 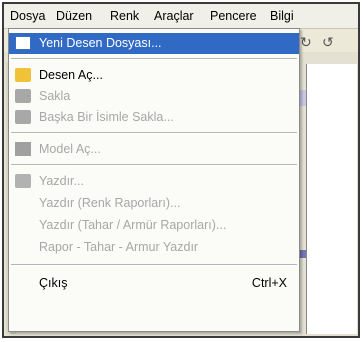 I want to click on menu-araclar: Araçlar, so click(x=174, y=16).